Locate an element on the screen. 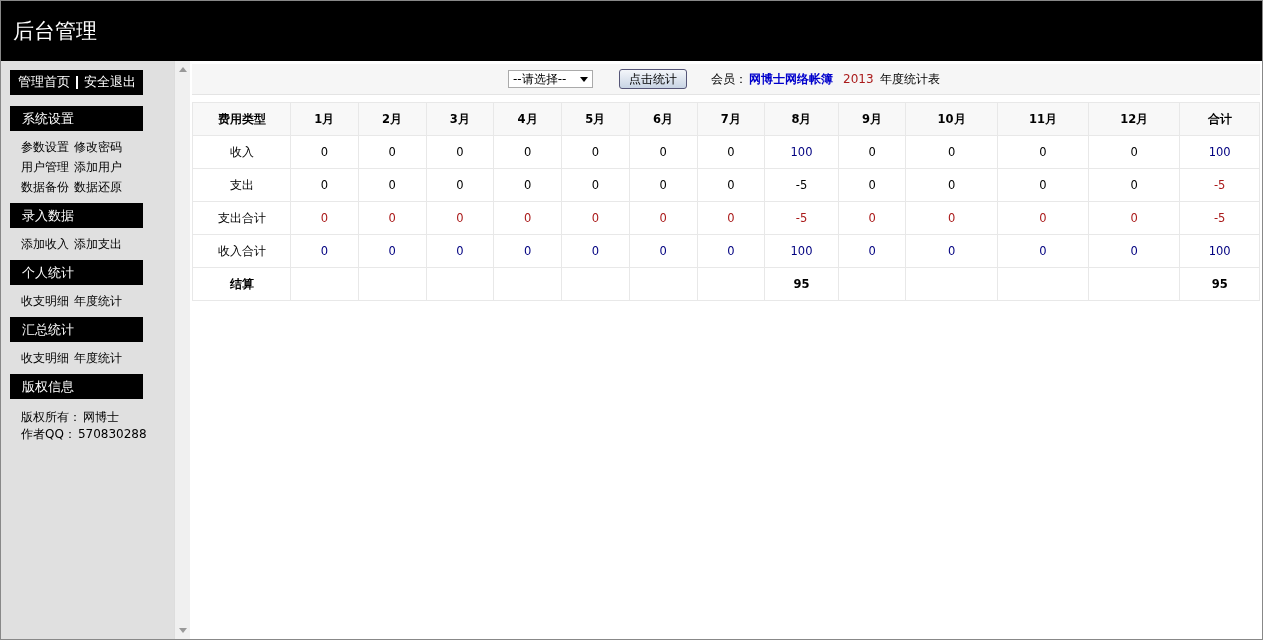 This screenshot has width=1263, height=640. sidebar-link: 添加用户 is located at coordinates (98, 167).